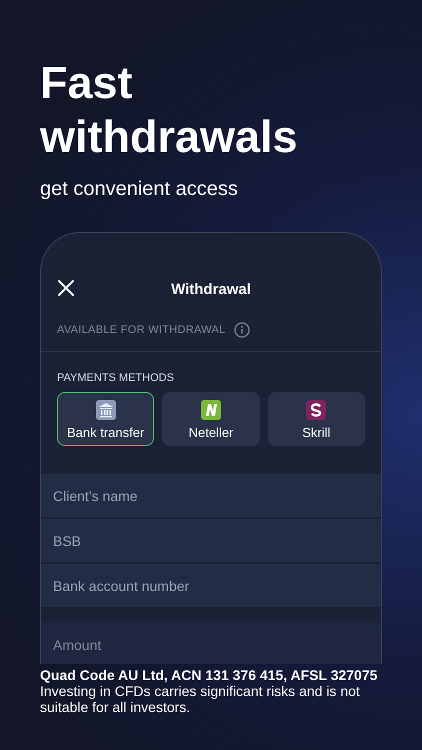  Describe the element at coordinates (211, 289) in the screenshot. I see `screen-title: Withdrawal` at that location.